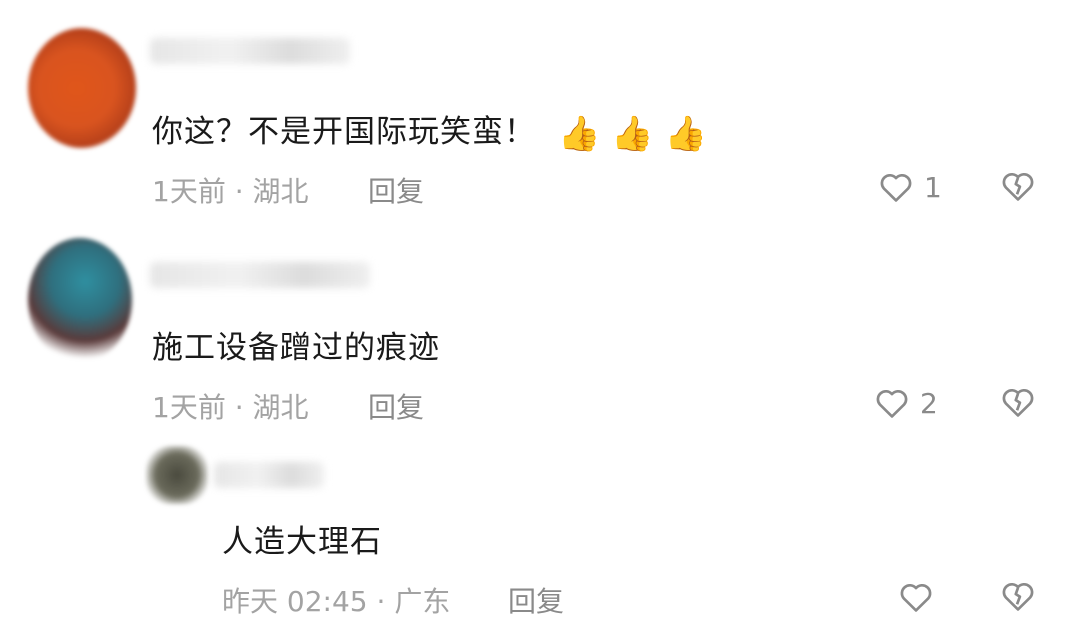 The image size is (1080, 640). What do you see at coordinates (302, 542) in the screenshot?
I see `comment-text: 人造大理石` at bounding box center [302, 542].